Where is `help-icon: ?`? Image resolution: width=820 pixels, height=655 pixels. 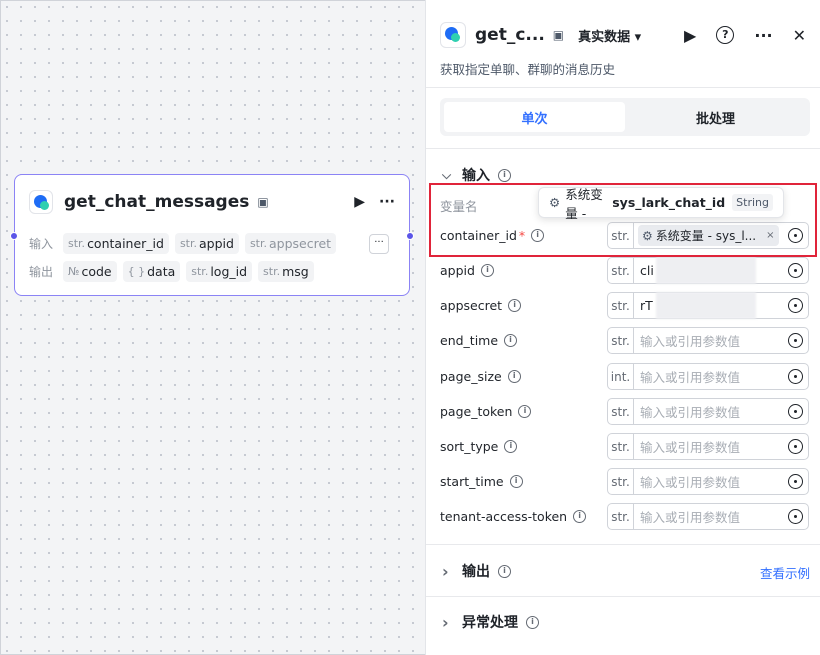
help-icon: ? is located at coordinates (725, 35).